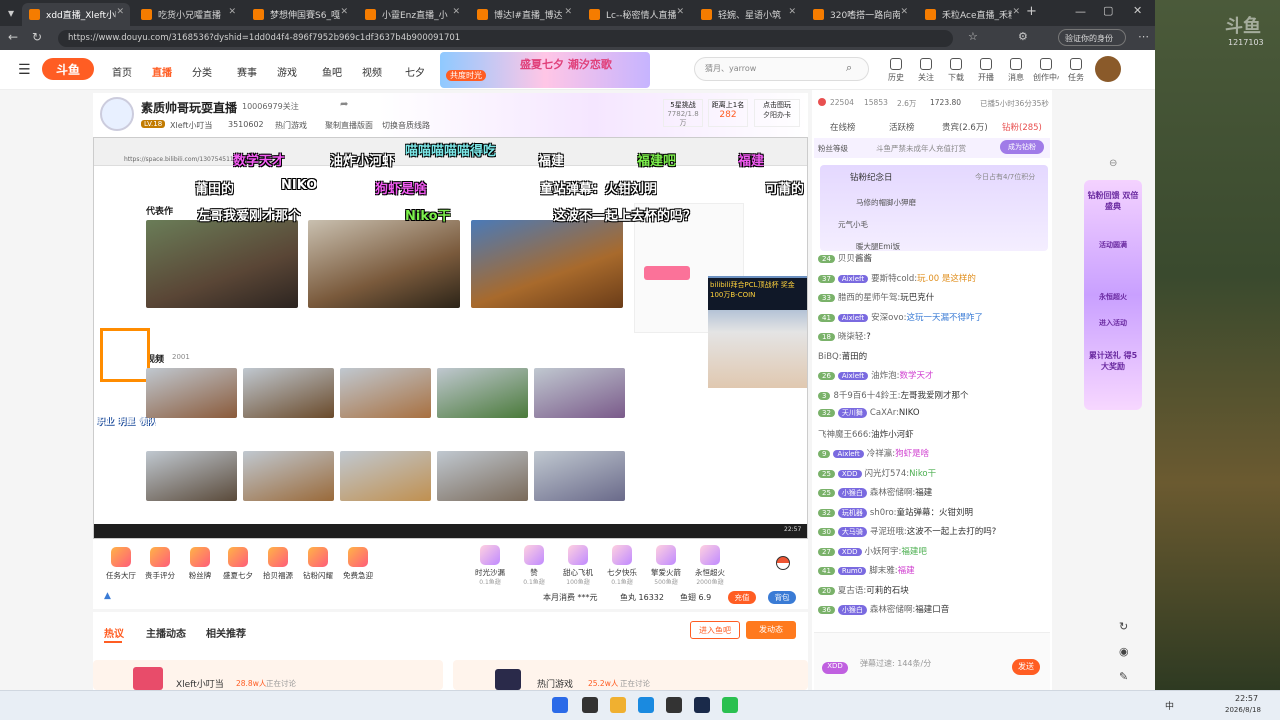 The image size is (1280, 720). What do you see at coordinates (524, 14) in the screenshot?
I see `tab-4: 博达l#直播_博达 ✕` at bounding box center [524, 14].